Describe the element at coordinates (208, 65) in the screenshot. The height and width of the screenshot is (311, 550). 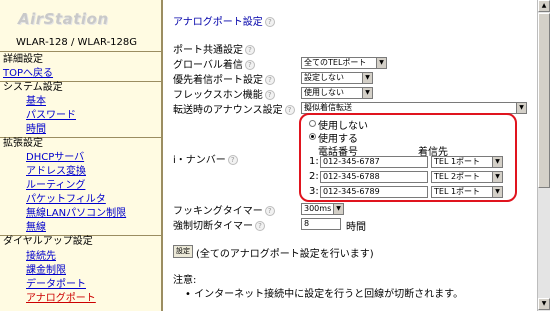
I see `global-incoming-text: グローバル着信` at that location.